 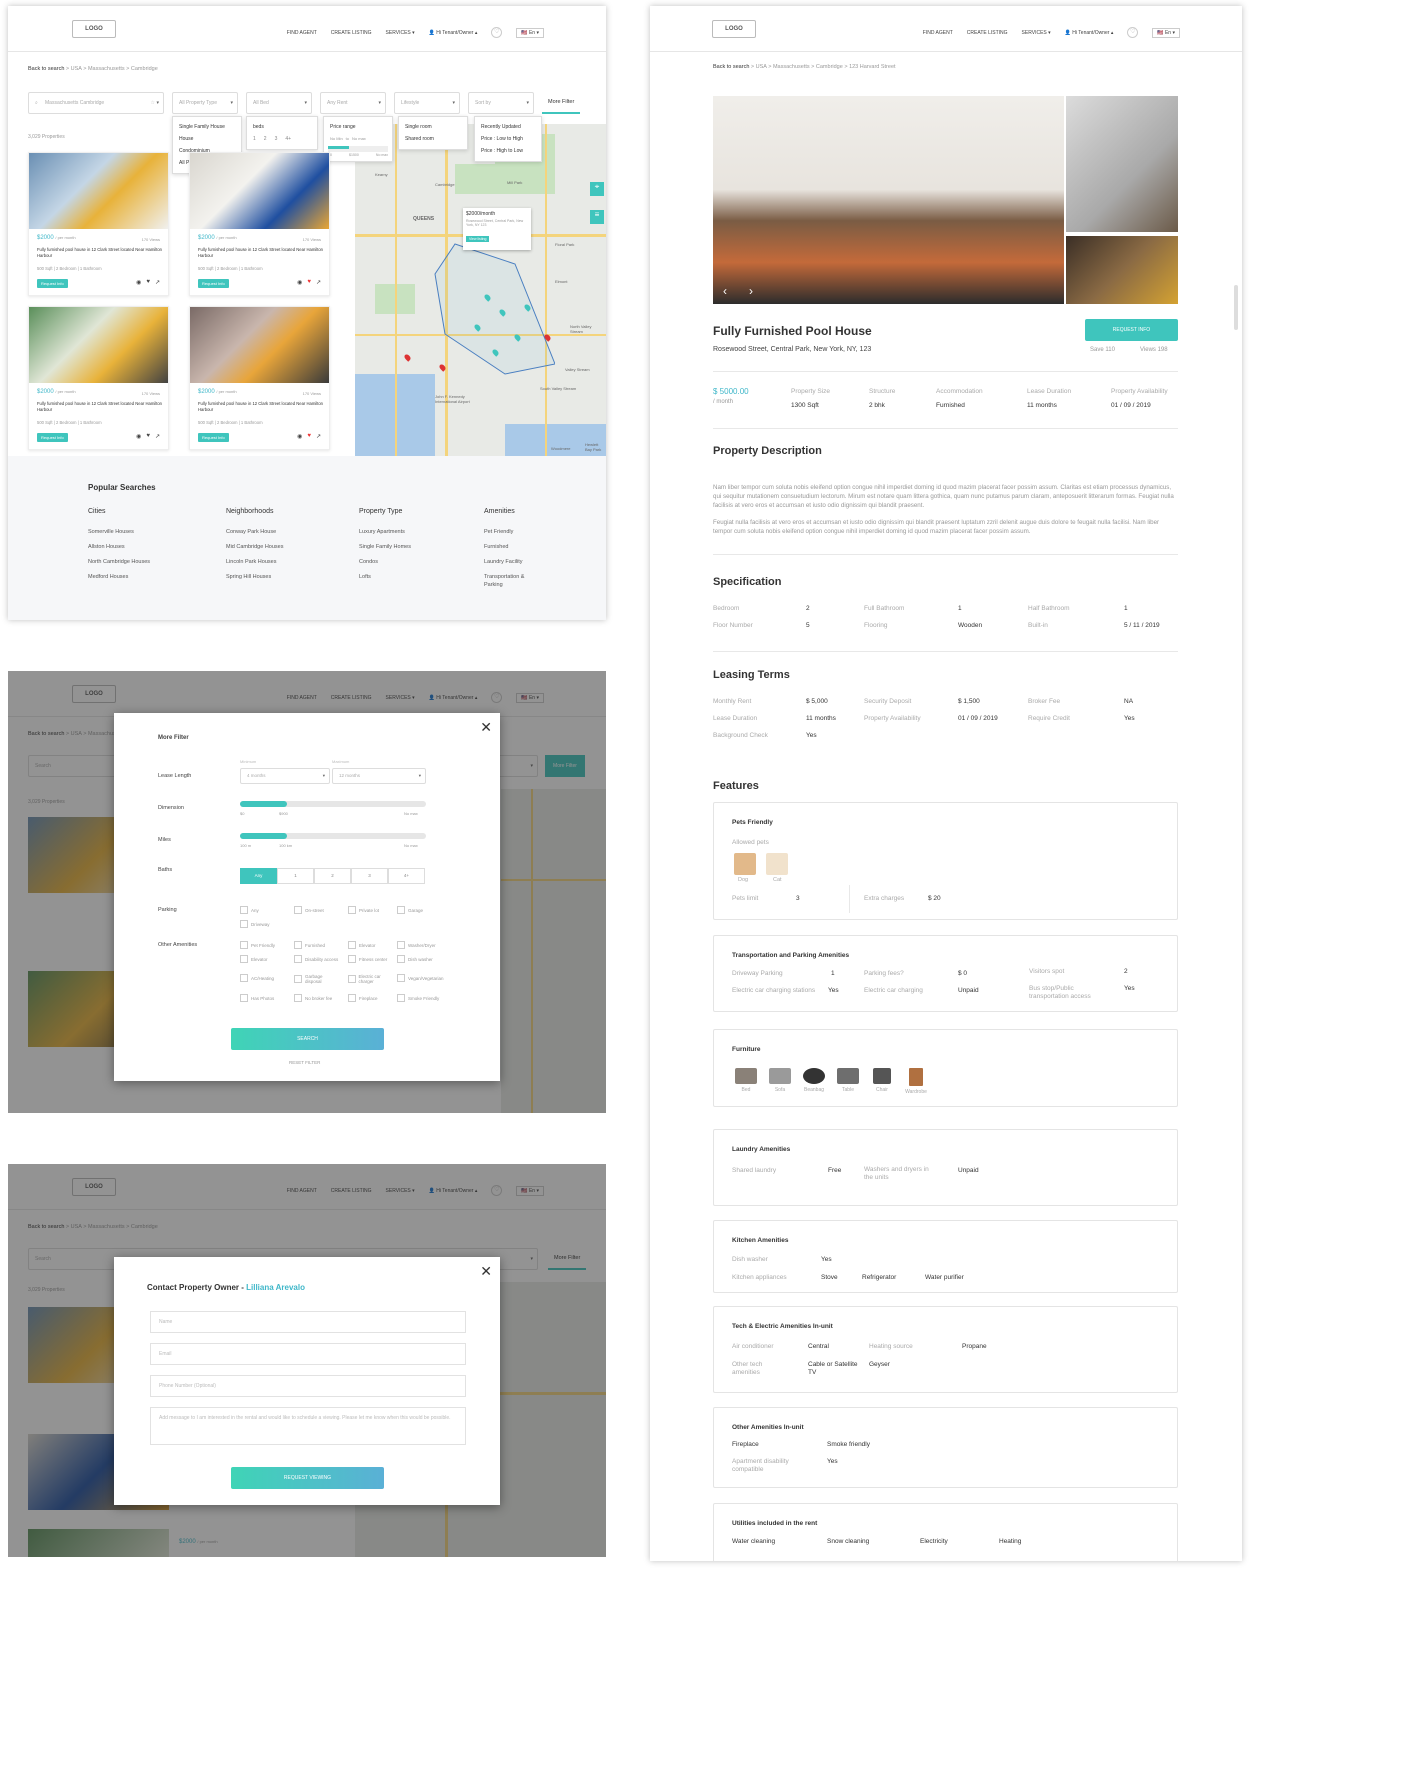 I want to click on amenity-checkbox: Garbage disposal, so click(x=317, y=979).